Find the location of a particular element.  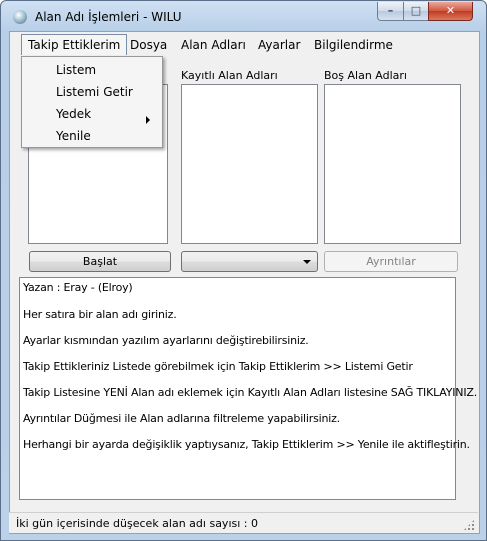

window-title: Alan Adı İşlemleri - WILU is located at coordinates (108, 17).